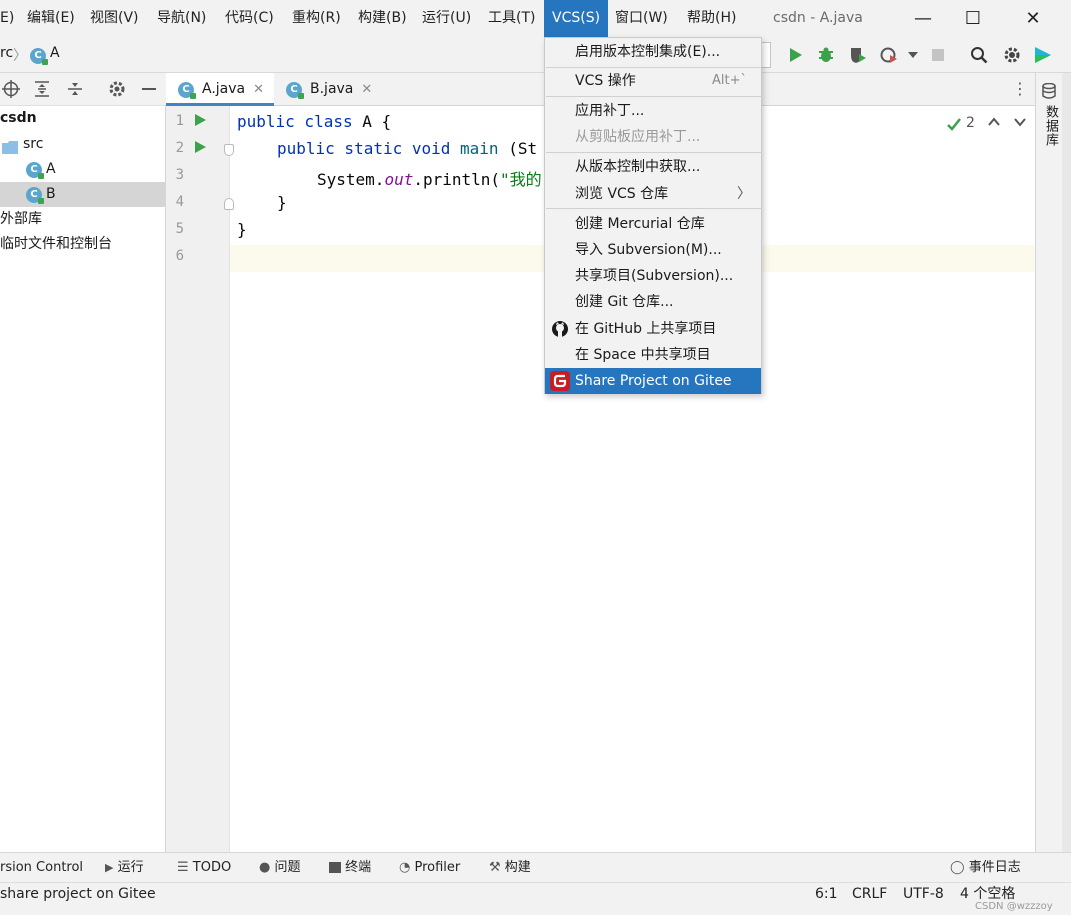 This screenshot has height=915, width=1071. What do you see at coordinates (82, 118) in the screenshot?
I see `tree-root-csdn: csdn` at bounding box center [82, 118].